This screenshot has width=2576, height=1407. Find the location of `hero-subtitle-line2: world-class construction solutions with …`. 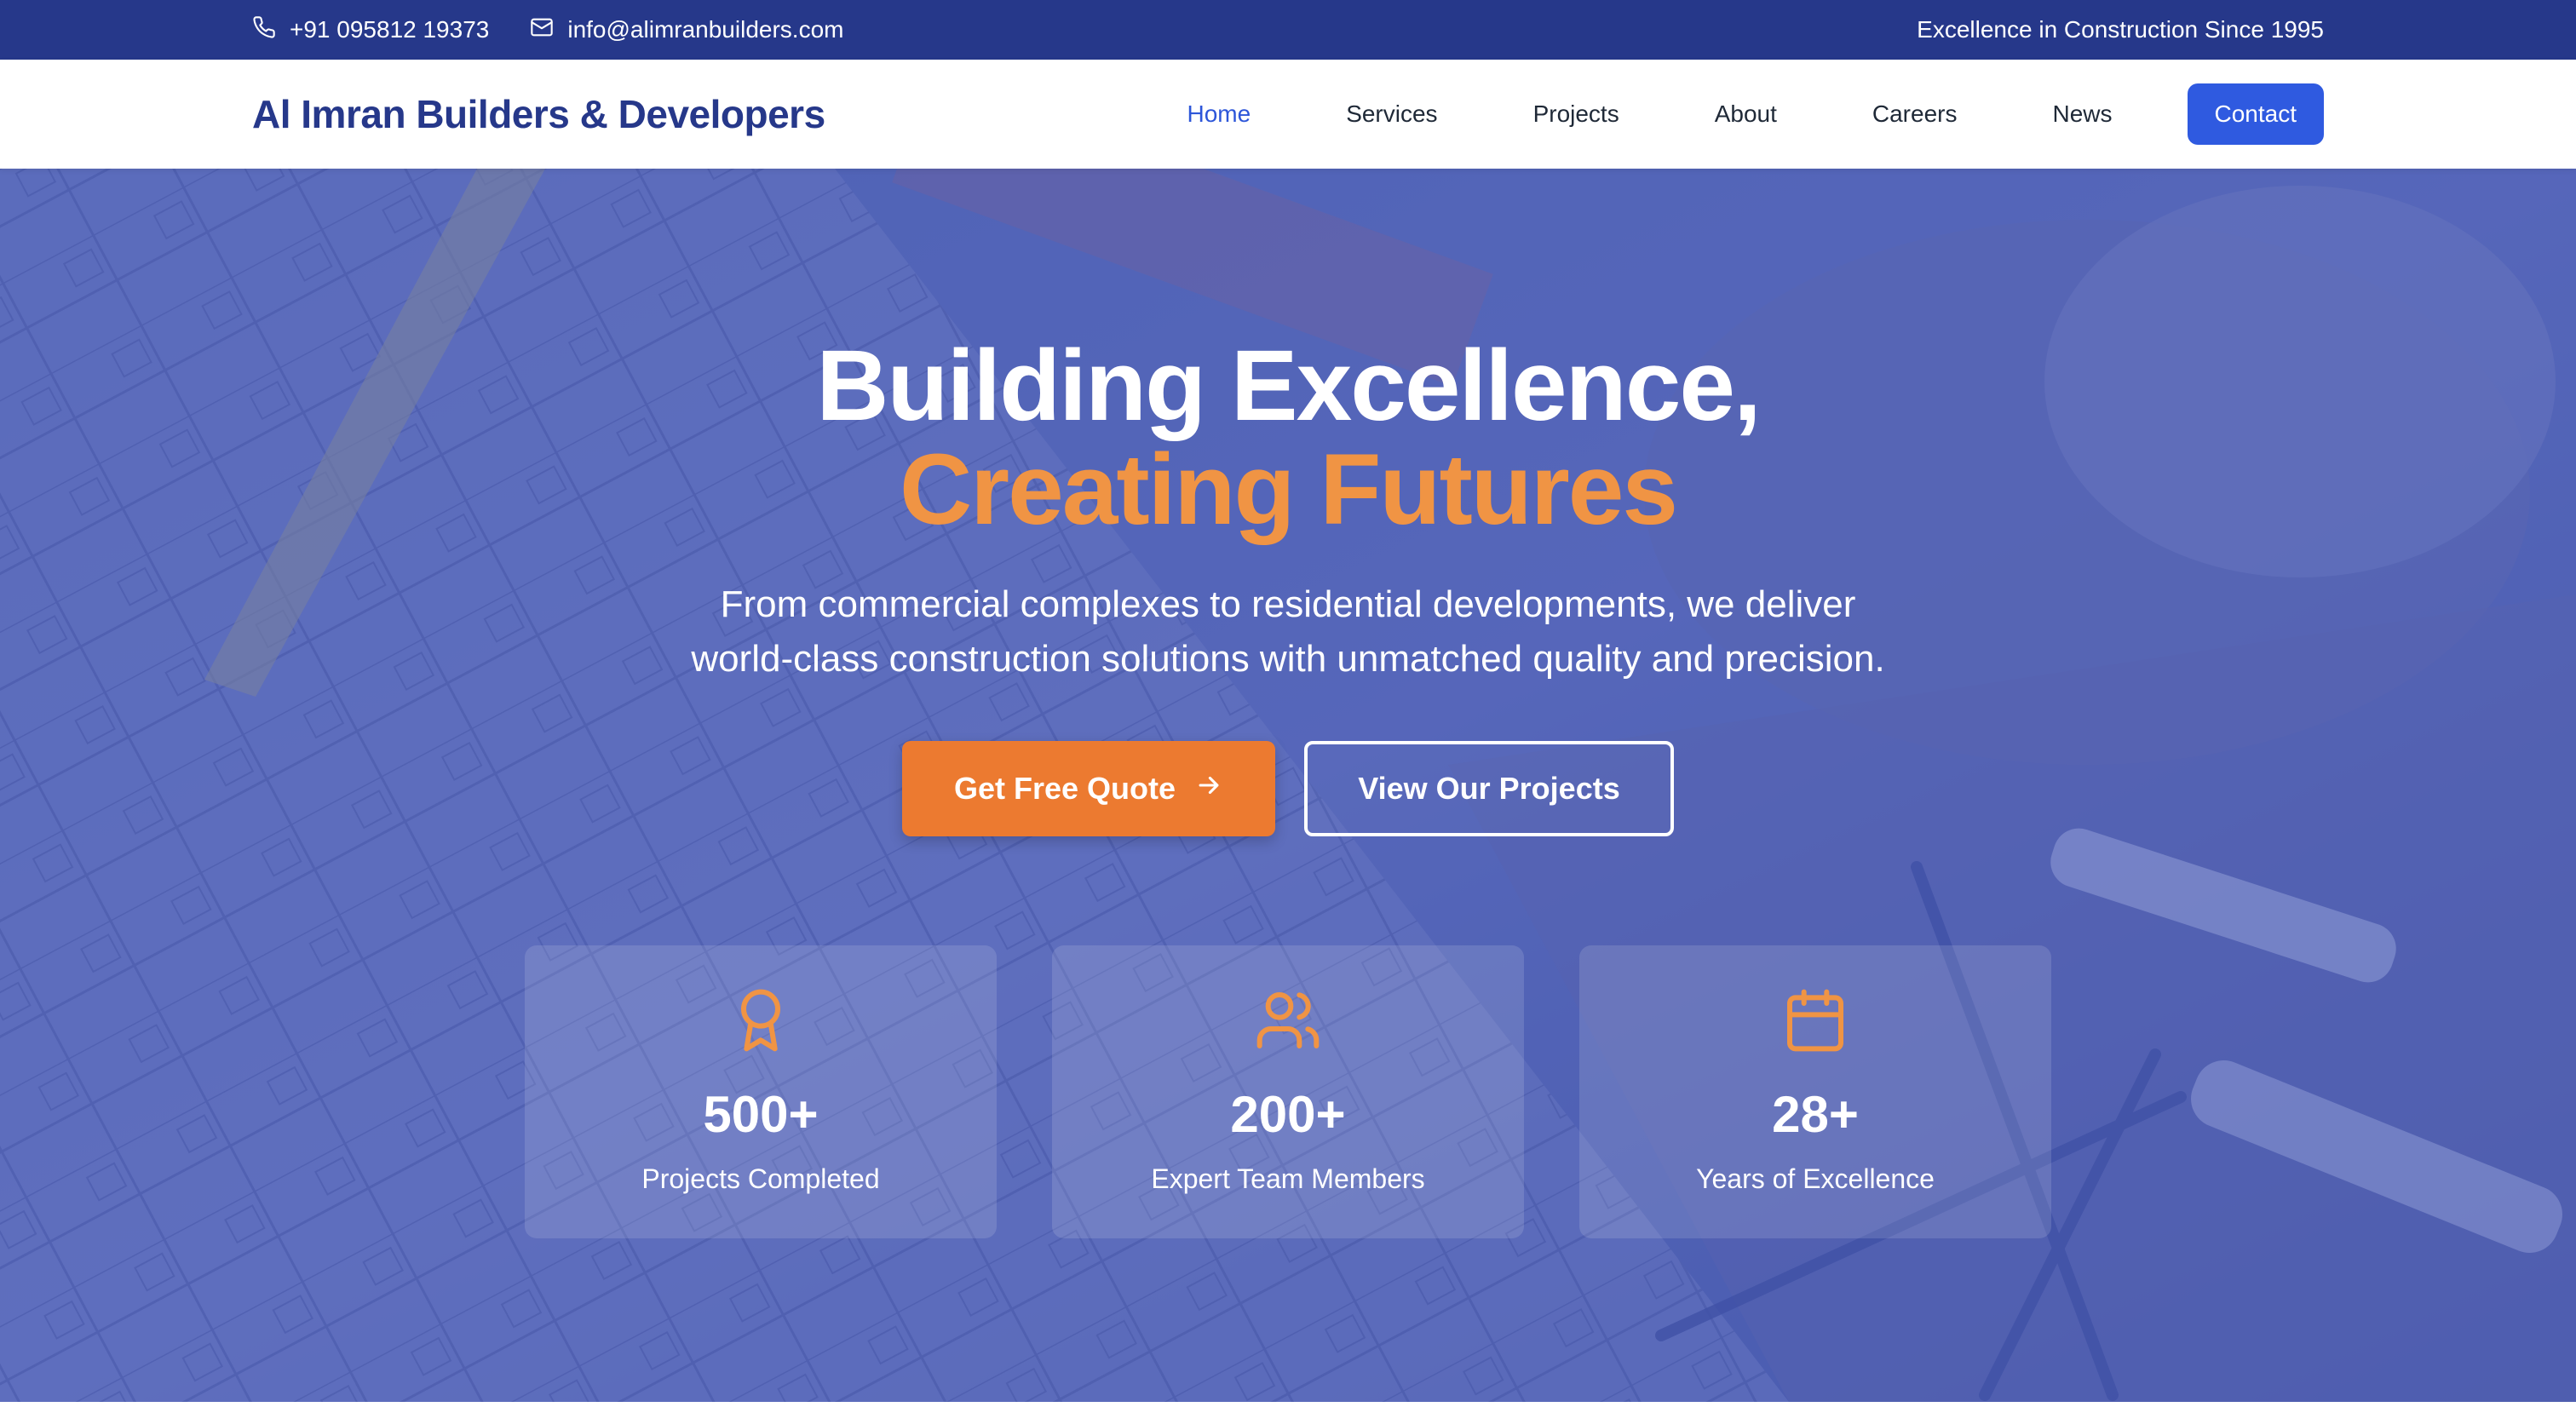

hero-subtitle-line2: world-class construction solutions with … is located at coordinates (1288, 659).